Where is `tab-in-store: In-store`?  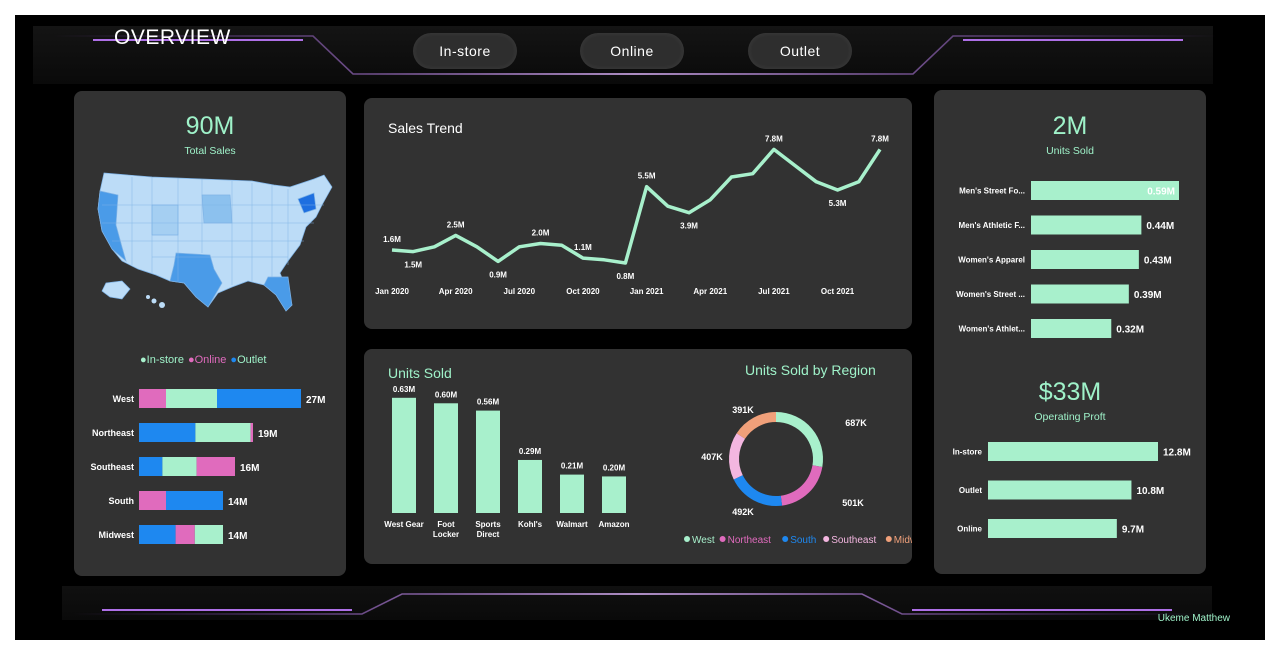 tab-in-store: In-store is located at coordinates (465, 51).